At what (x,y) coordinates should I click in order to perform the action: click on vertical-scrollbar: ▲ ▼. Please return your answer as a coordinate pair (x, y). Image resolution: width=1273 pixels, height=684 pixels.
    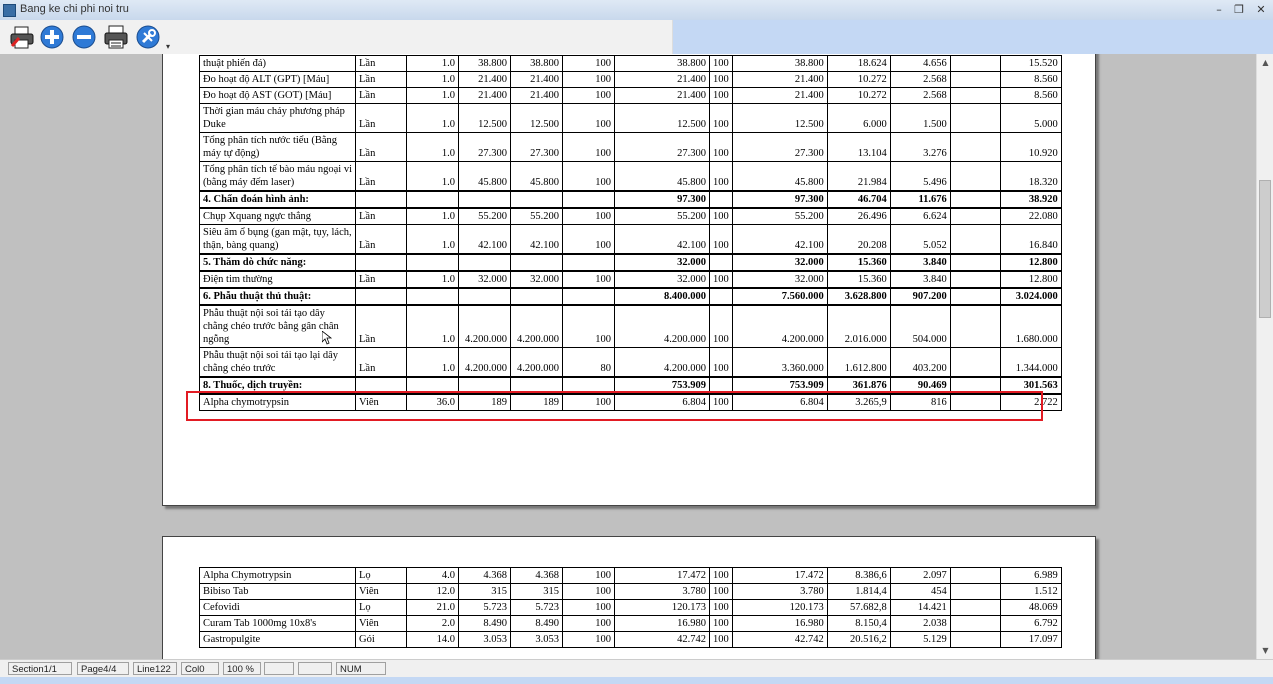
    Looking at the image, I should click on (1264, 356).